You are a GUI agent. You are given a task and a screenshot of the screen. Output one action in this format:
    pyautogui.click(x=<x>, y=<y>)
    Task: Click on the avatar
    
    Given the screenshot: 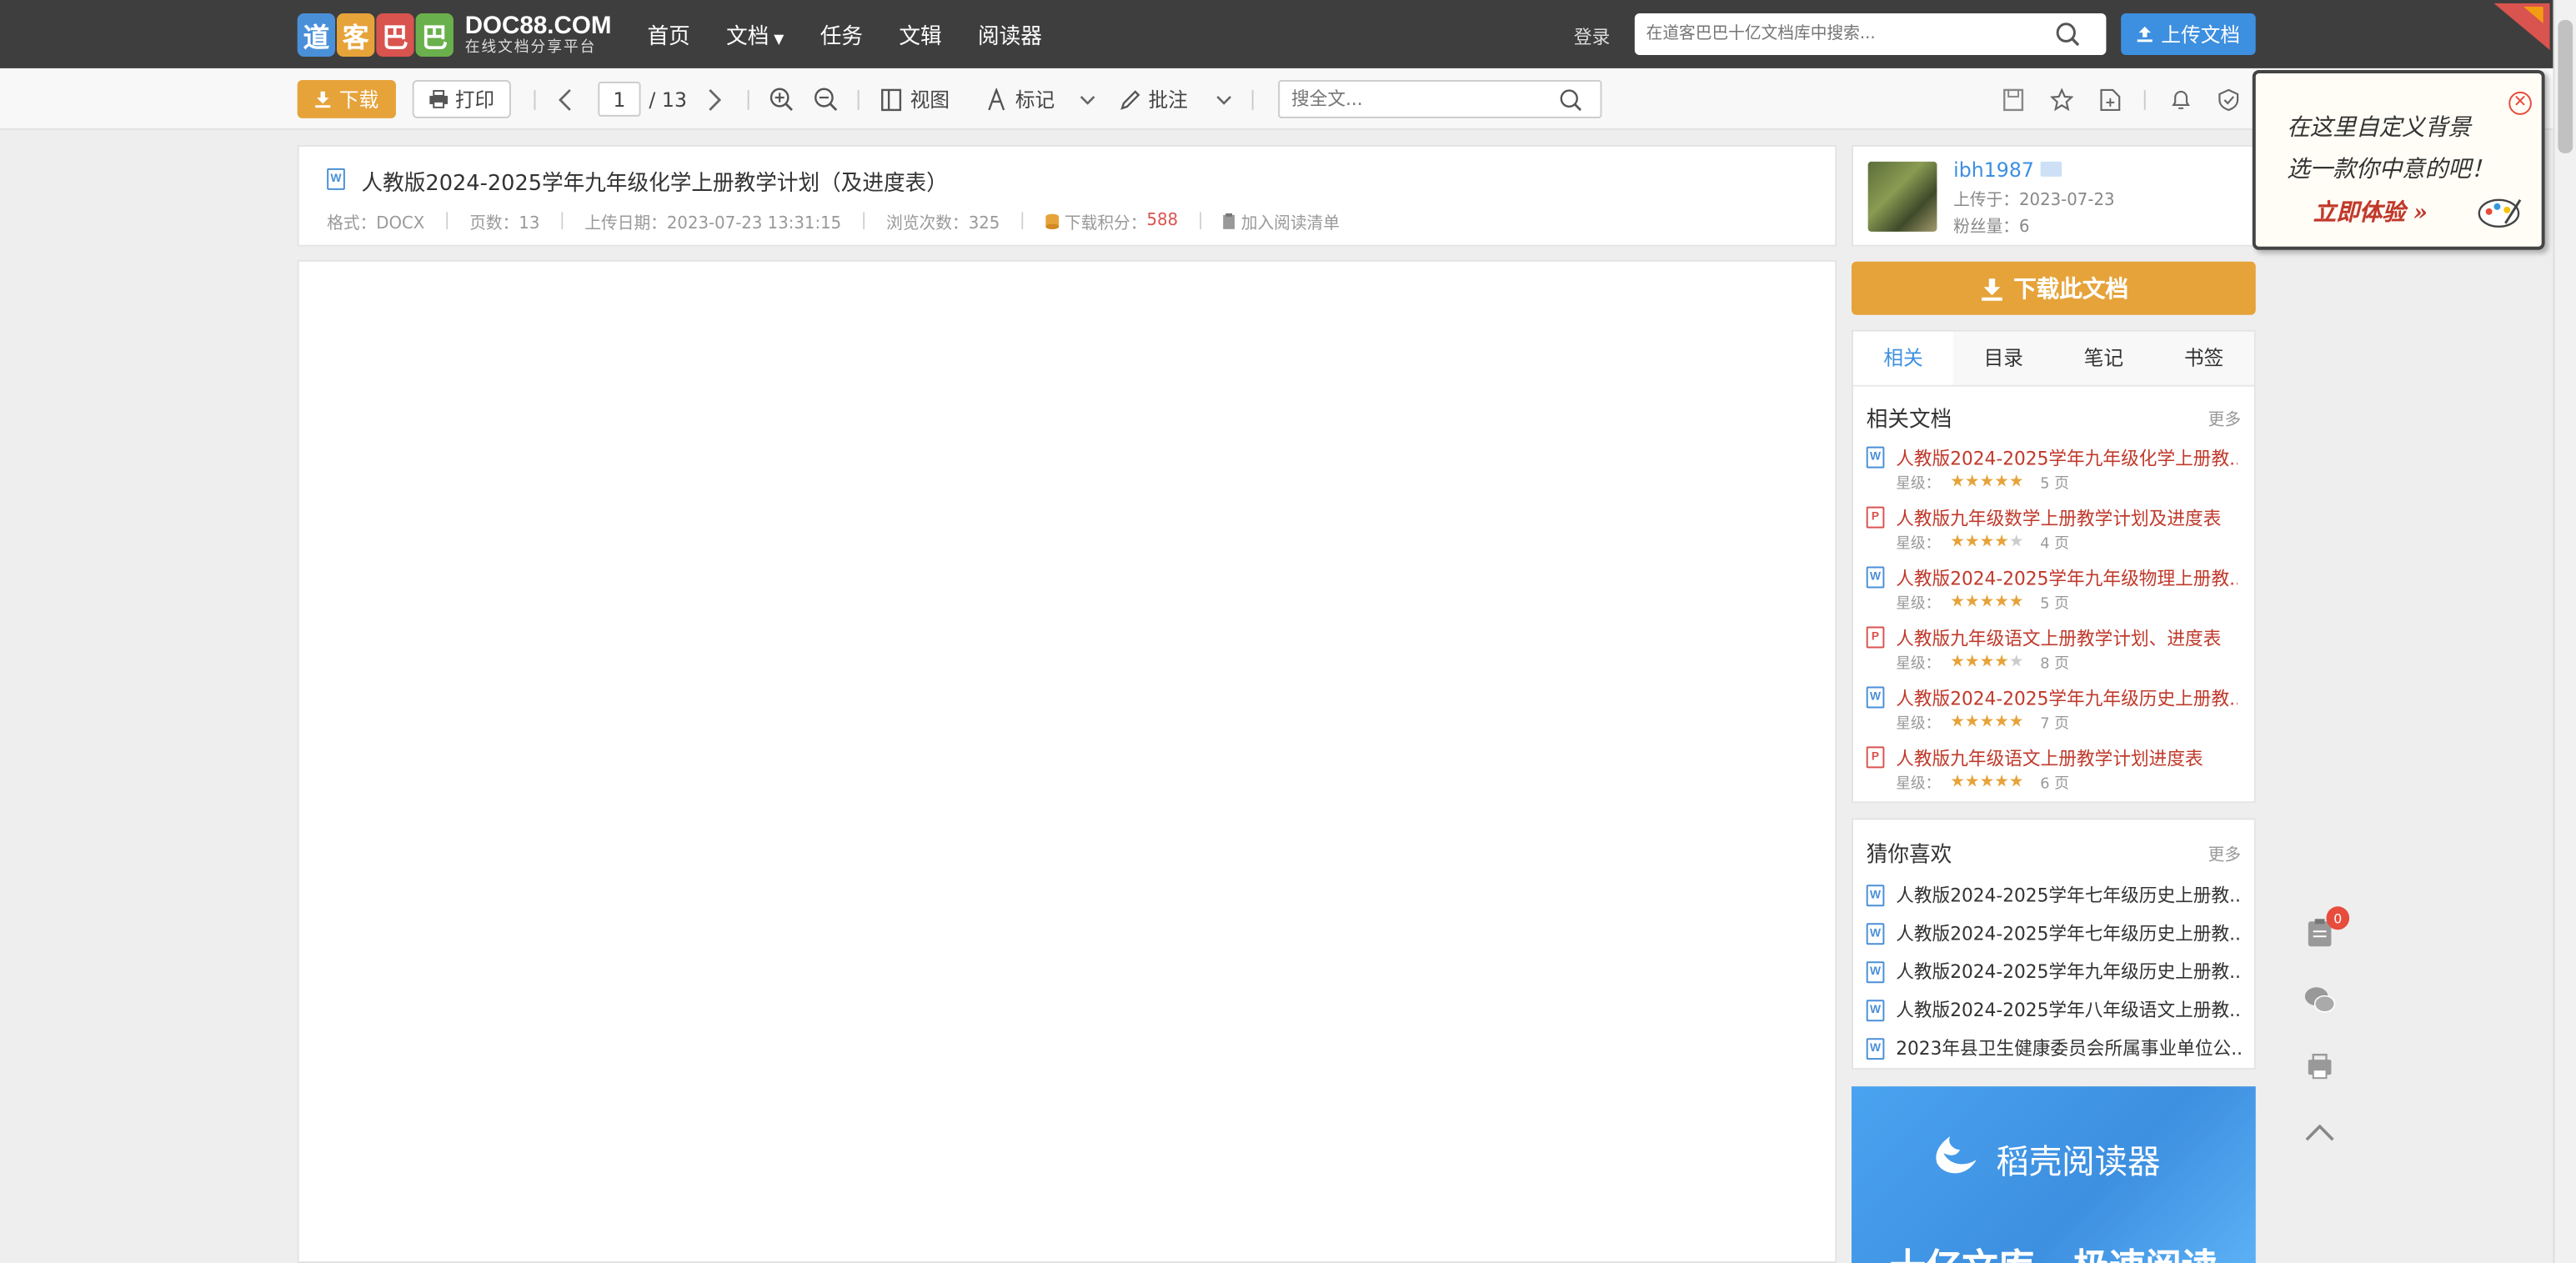 What is the action you would take?
    pyautogui.click(x=1902, y=196)
    